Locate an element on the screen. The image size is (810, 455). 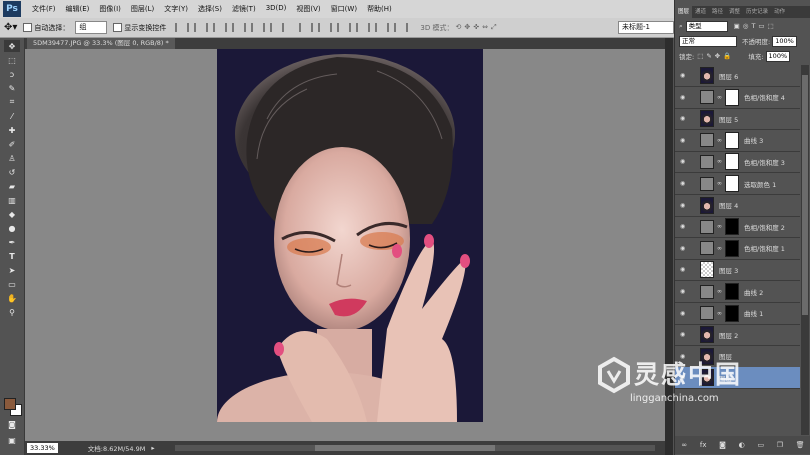
opacity-input: 100% is located at coordinates (784, 41).